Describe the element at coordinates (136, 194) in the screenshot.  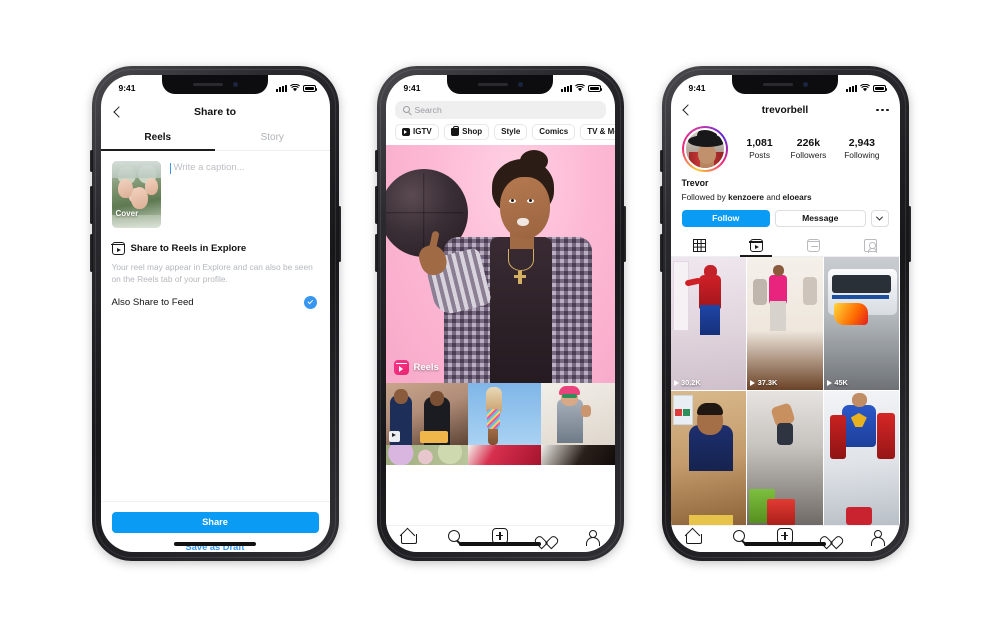
I see `cover-thumbnail: Cover` at that location.